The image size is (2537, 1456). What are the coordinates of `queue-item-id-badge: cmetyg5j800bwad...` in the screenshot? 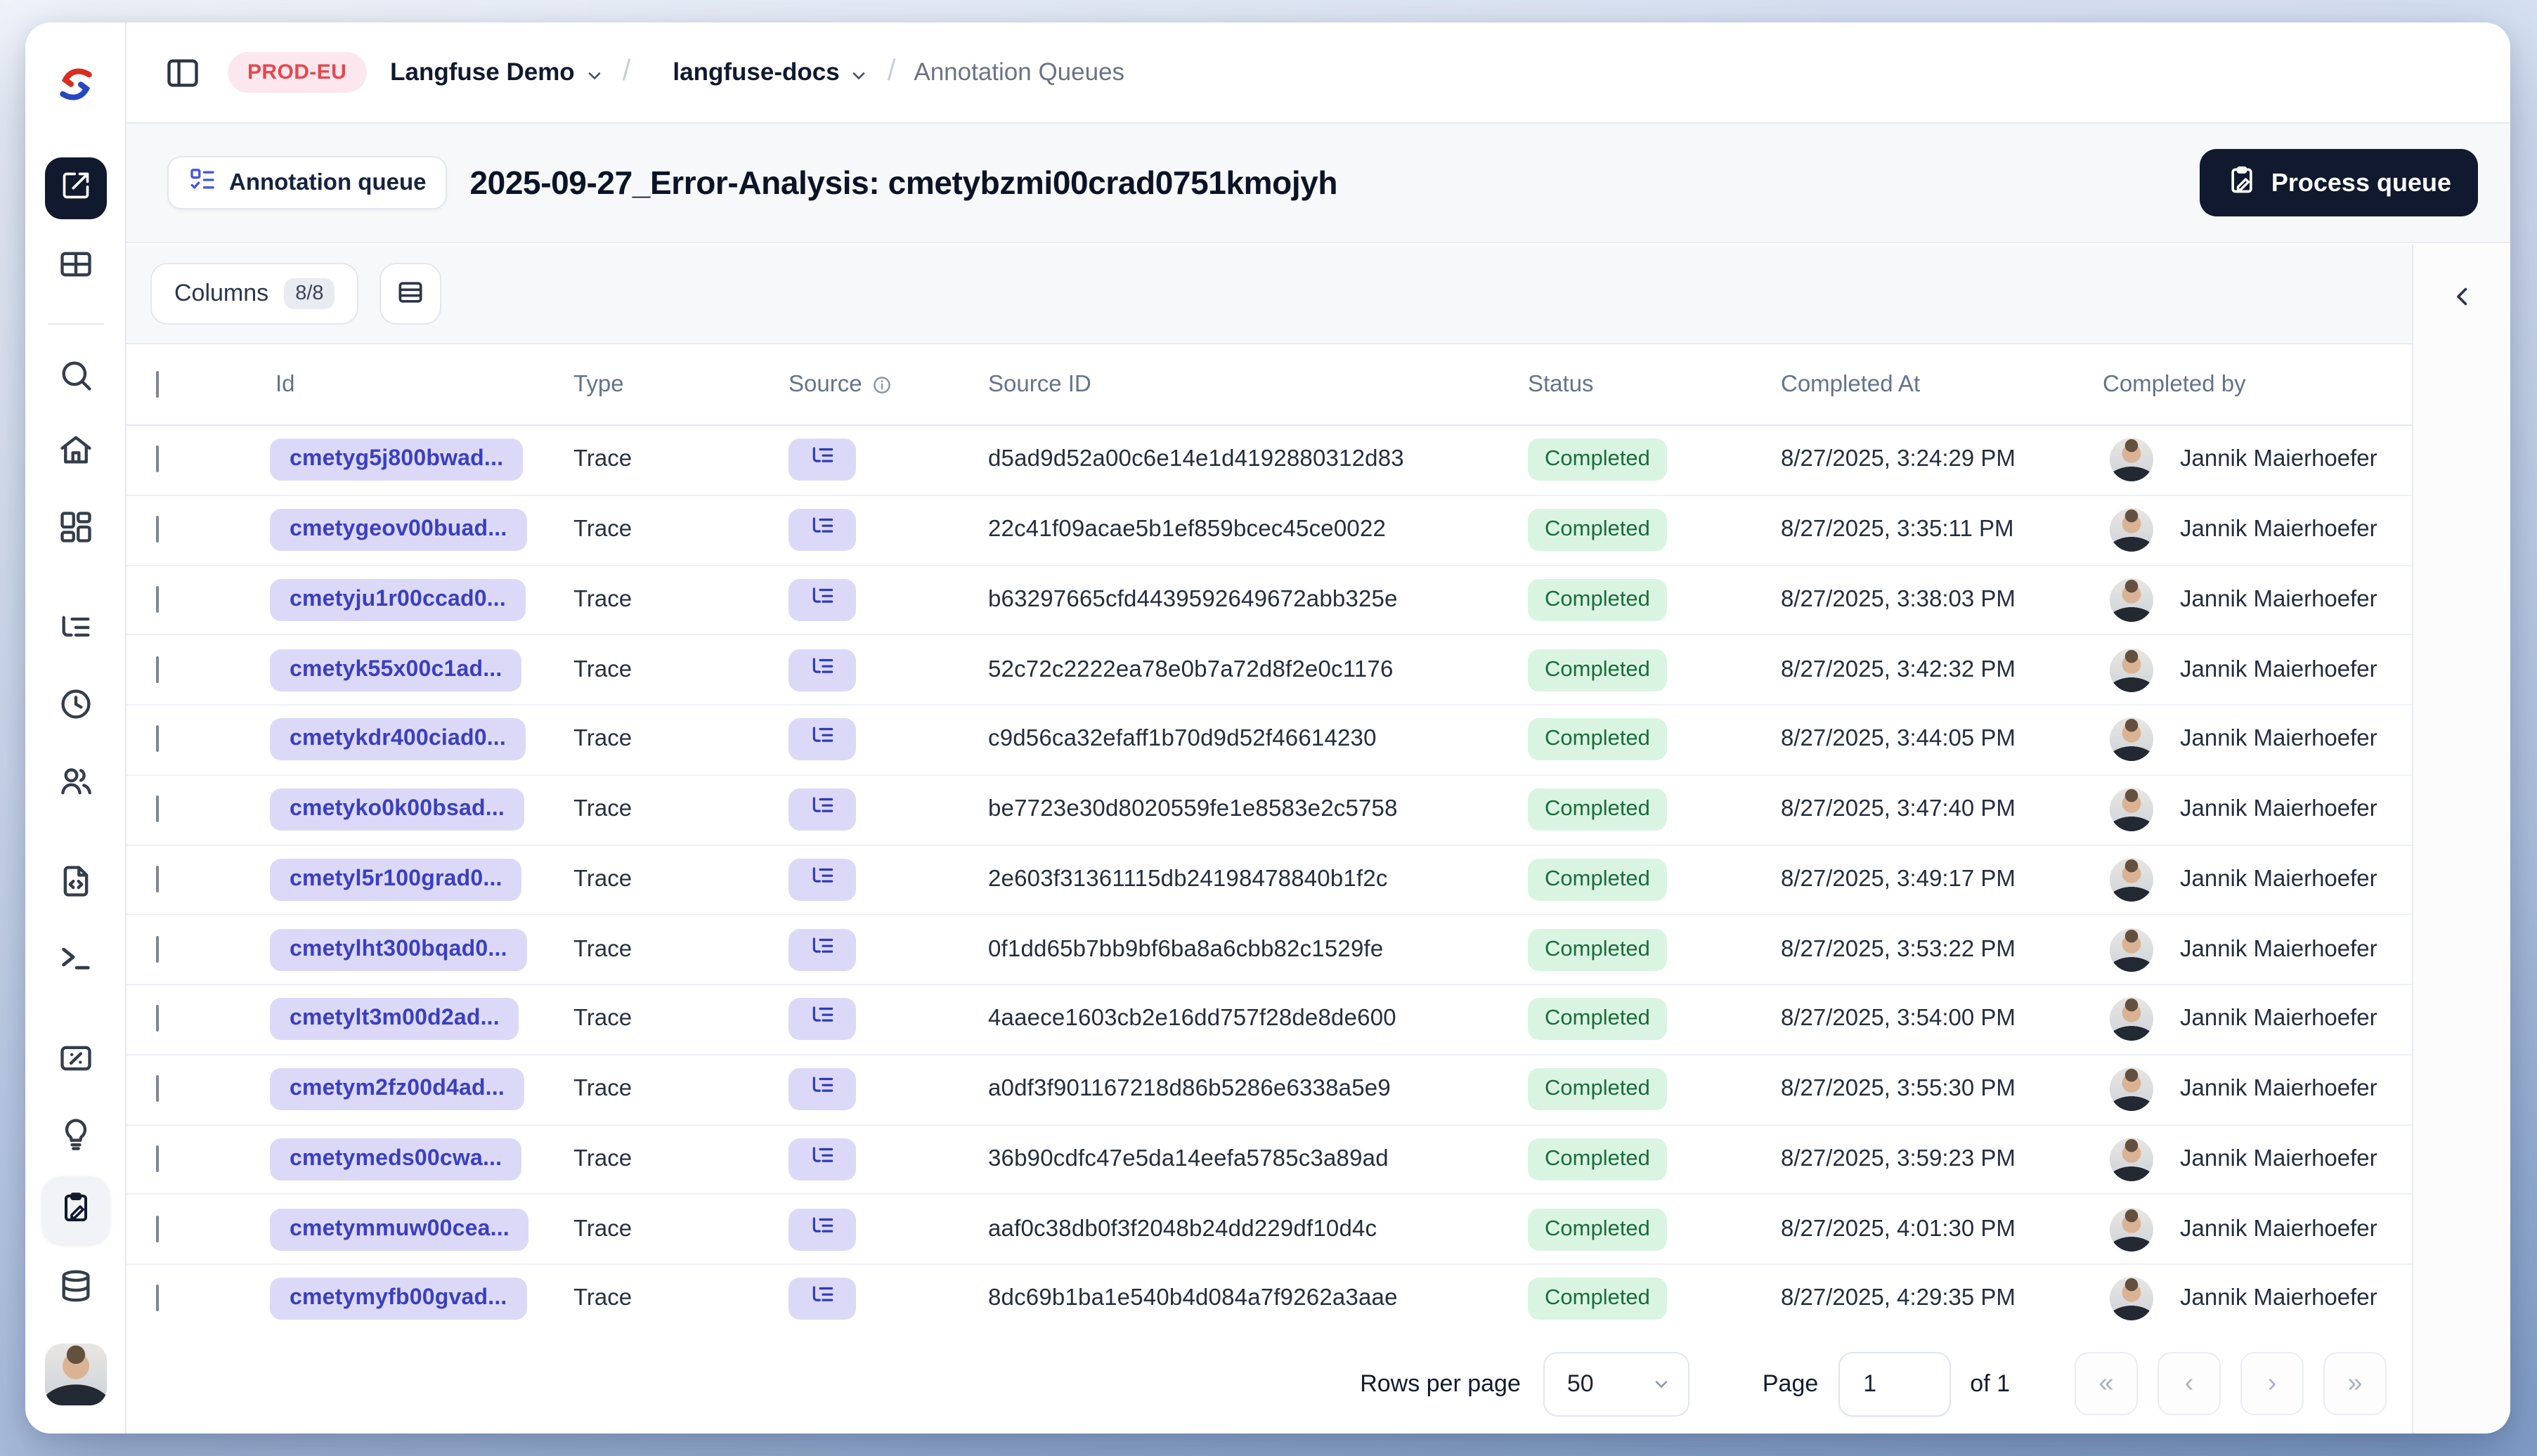 It's located at (397, 460).